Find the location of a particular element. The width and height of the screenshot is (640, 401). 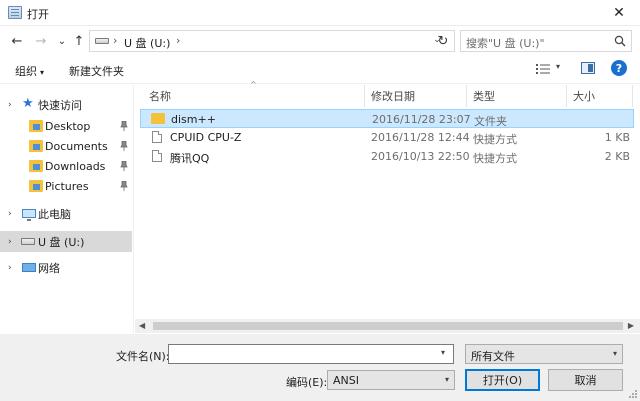

column-header-size: 大小 is located at coordinates (600, 96).